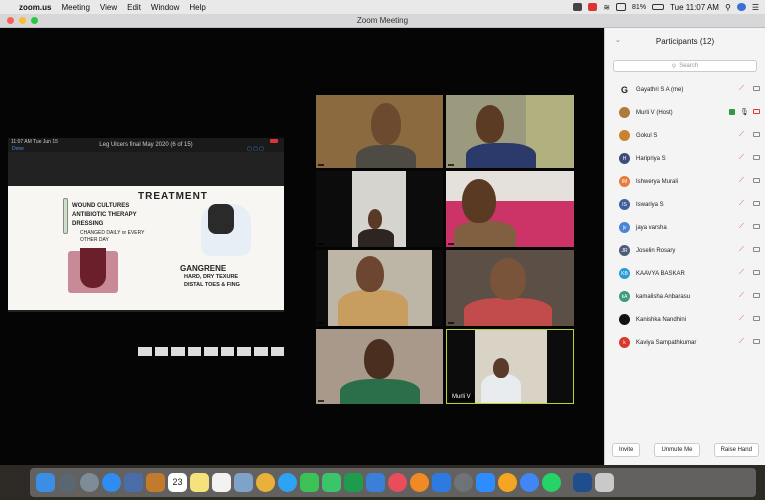 This screenshot has height=500, width=765. Describe the element at coordinates (639, 7) in the screenshot. I see `battery-percent: 81%` at that location.